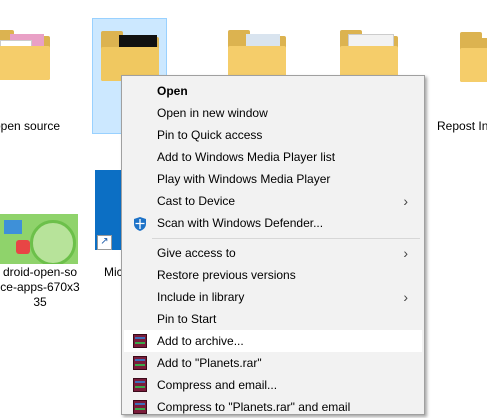 The width and height of the screenshot is (487, 418). Describe the element at coordinates (462, 126) in the screenshot. I see `folder-label: Repost In` at that location.